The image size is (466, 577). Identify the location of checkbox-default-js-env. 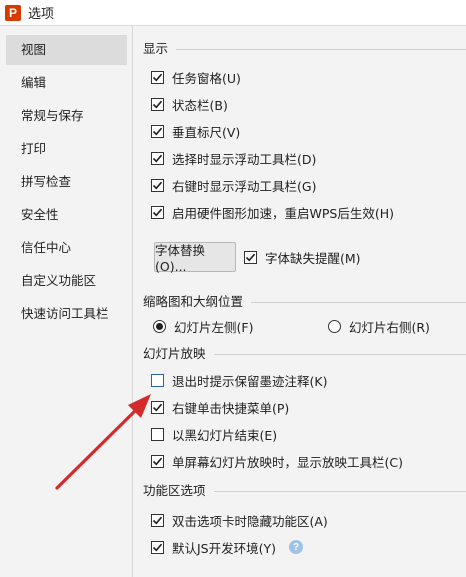
(157, 547).